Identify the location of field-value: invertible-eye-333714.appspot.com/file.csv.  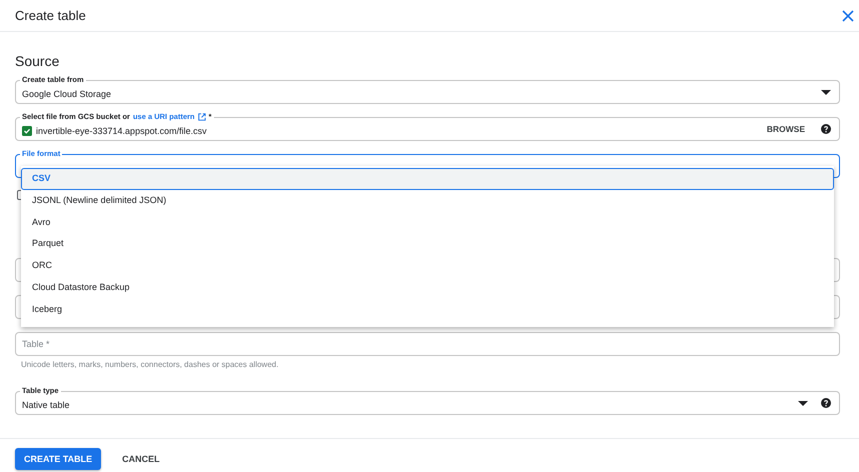
(122, 130).